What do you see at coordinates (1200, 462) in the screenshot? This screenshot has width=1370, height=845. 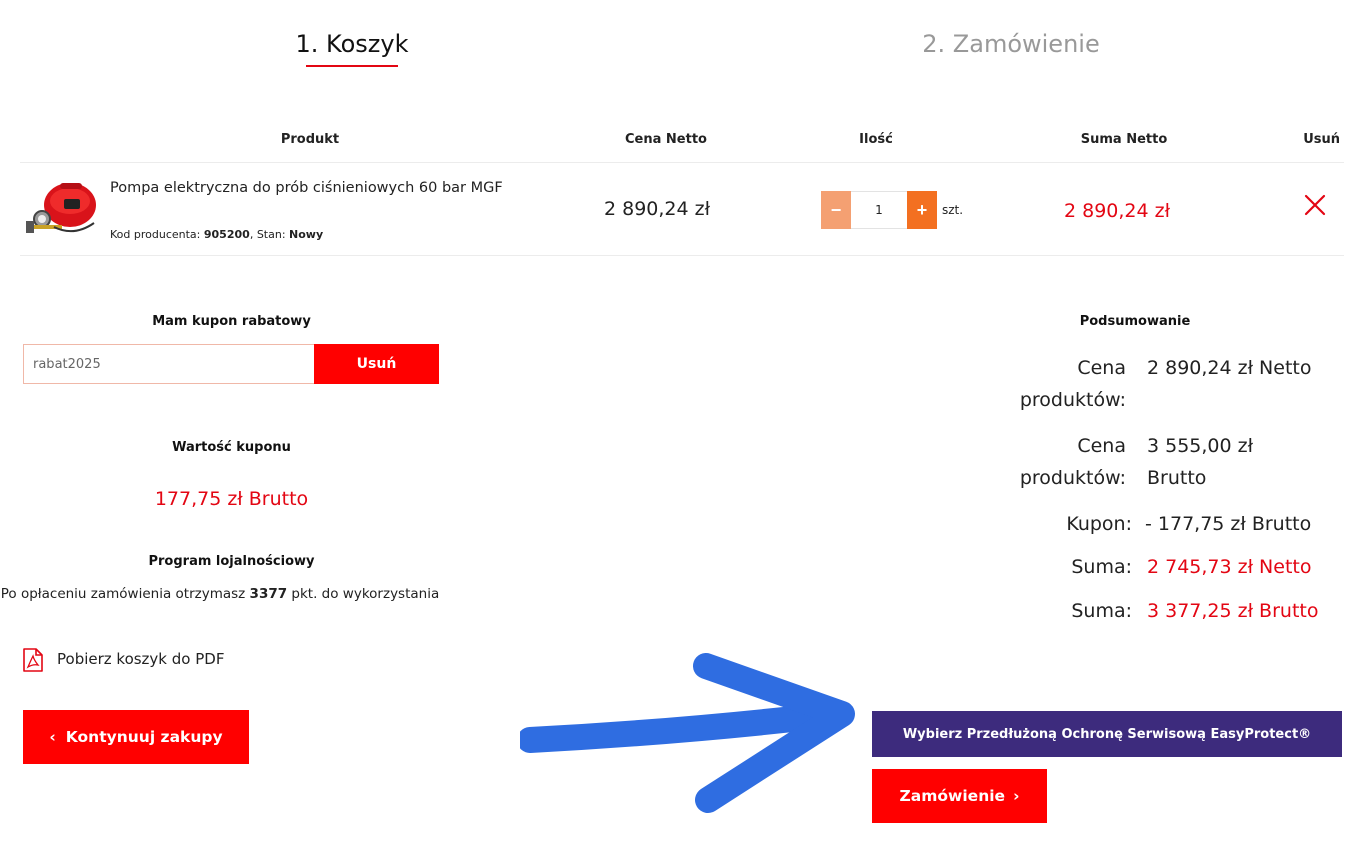 I see `summary-value: 3 555,00 zł Brutto` at bounding box center [1200, 462].